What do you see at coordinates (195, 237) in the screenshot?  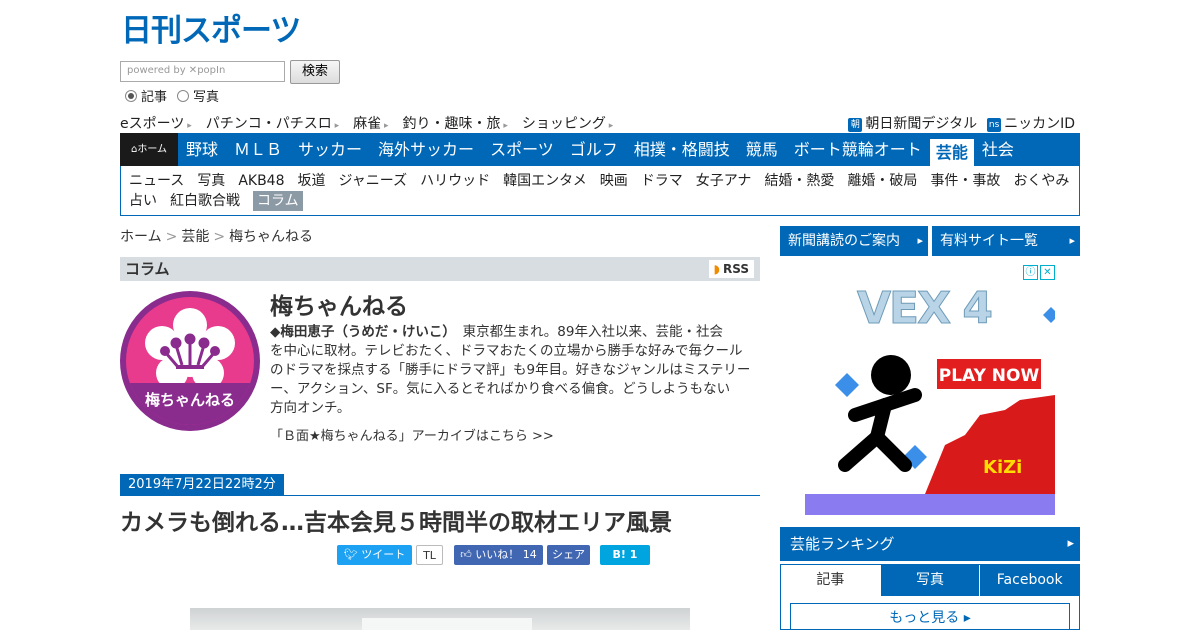 I see `breadcrumb-entertainment: 芸能` at bounding box center [195, 237].